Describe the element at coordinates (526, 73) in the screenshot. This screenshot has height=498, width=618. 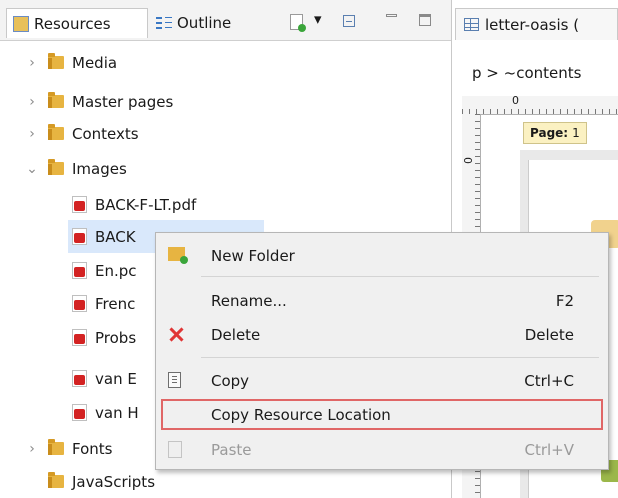
I see `breadcrumb: p > ~contents` at that location.